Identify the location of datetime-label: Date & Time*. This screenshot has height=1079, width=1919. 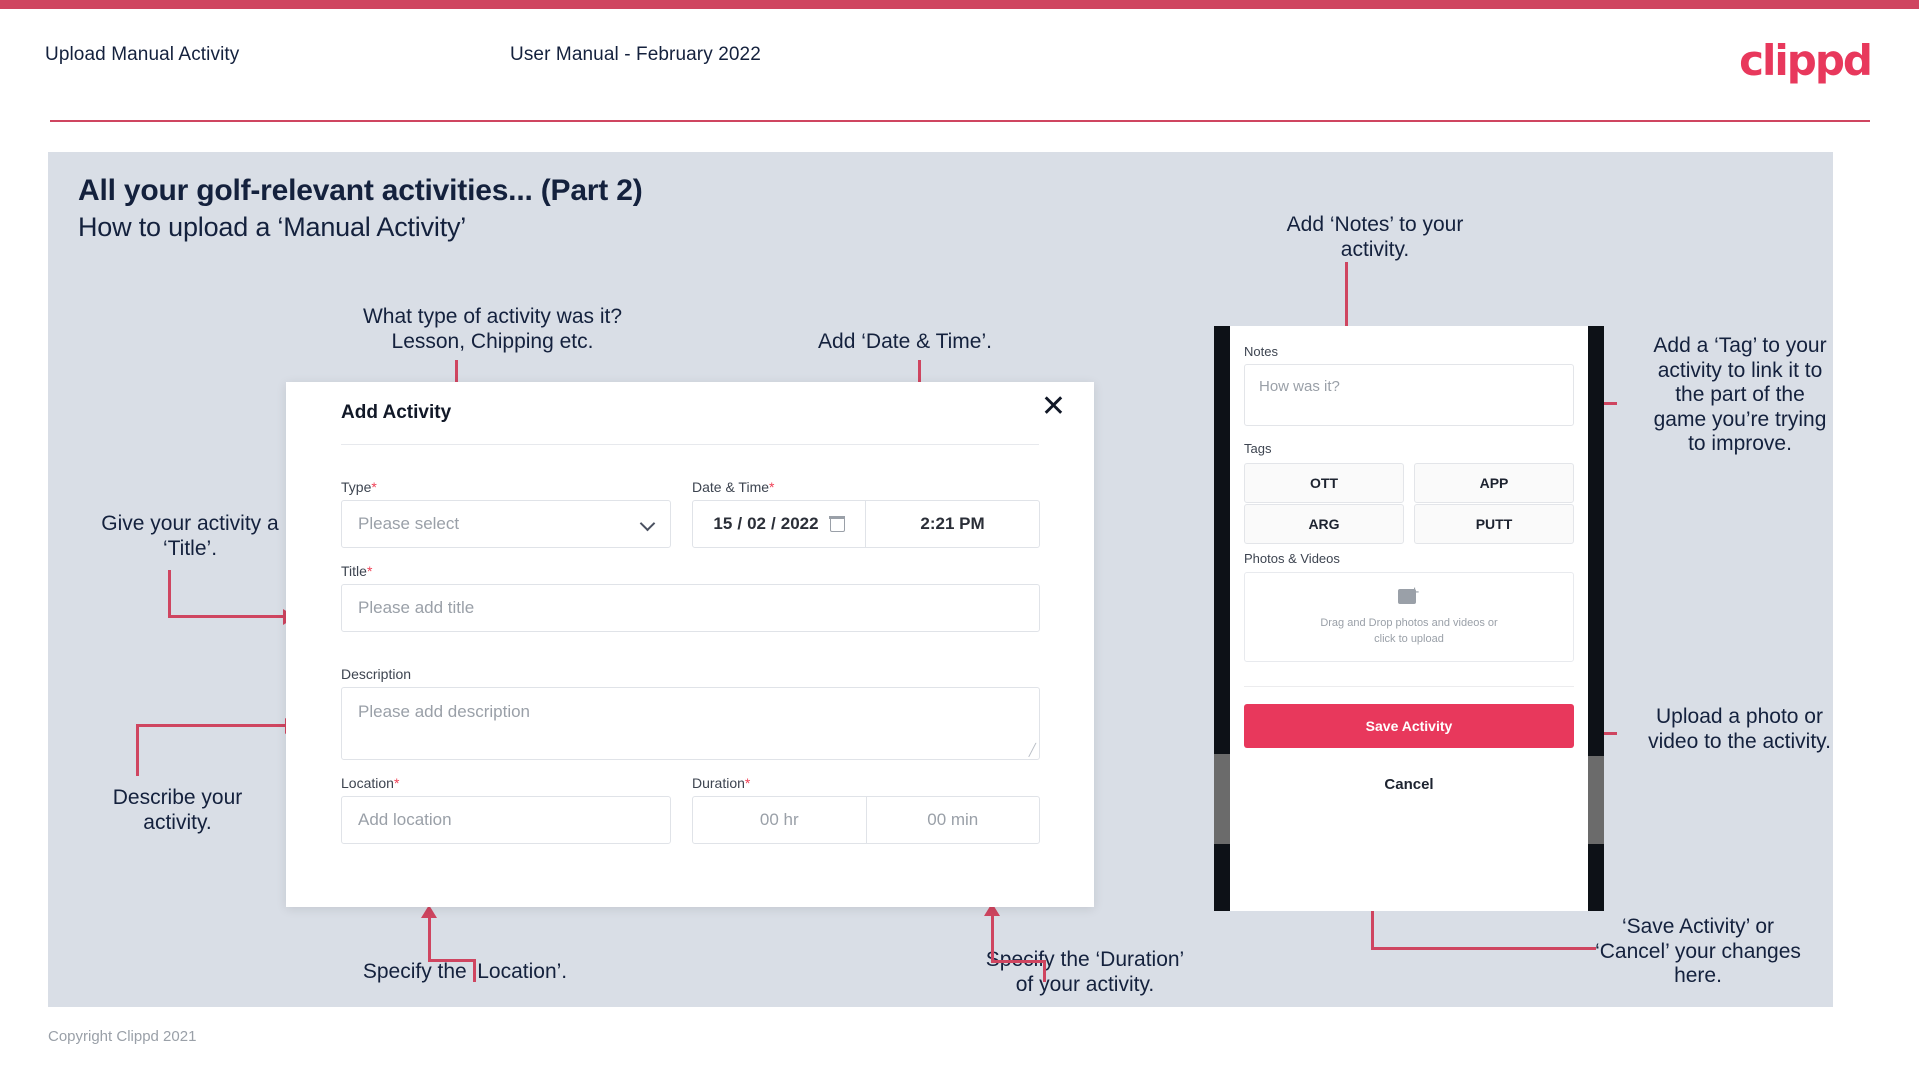
(733, 487).